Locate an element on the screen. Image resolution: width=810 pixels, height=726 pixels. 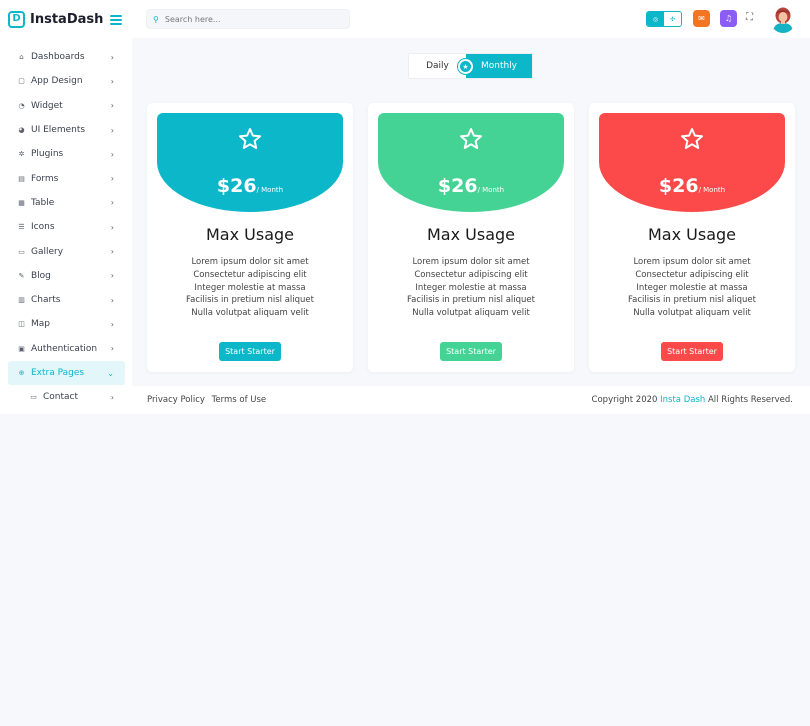
sidebar-item-blog: ✎ Blog › is located at coordinates (66, 276).